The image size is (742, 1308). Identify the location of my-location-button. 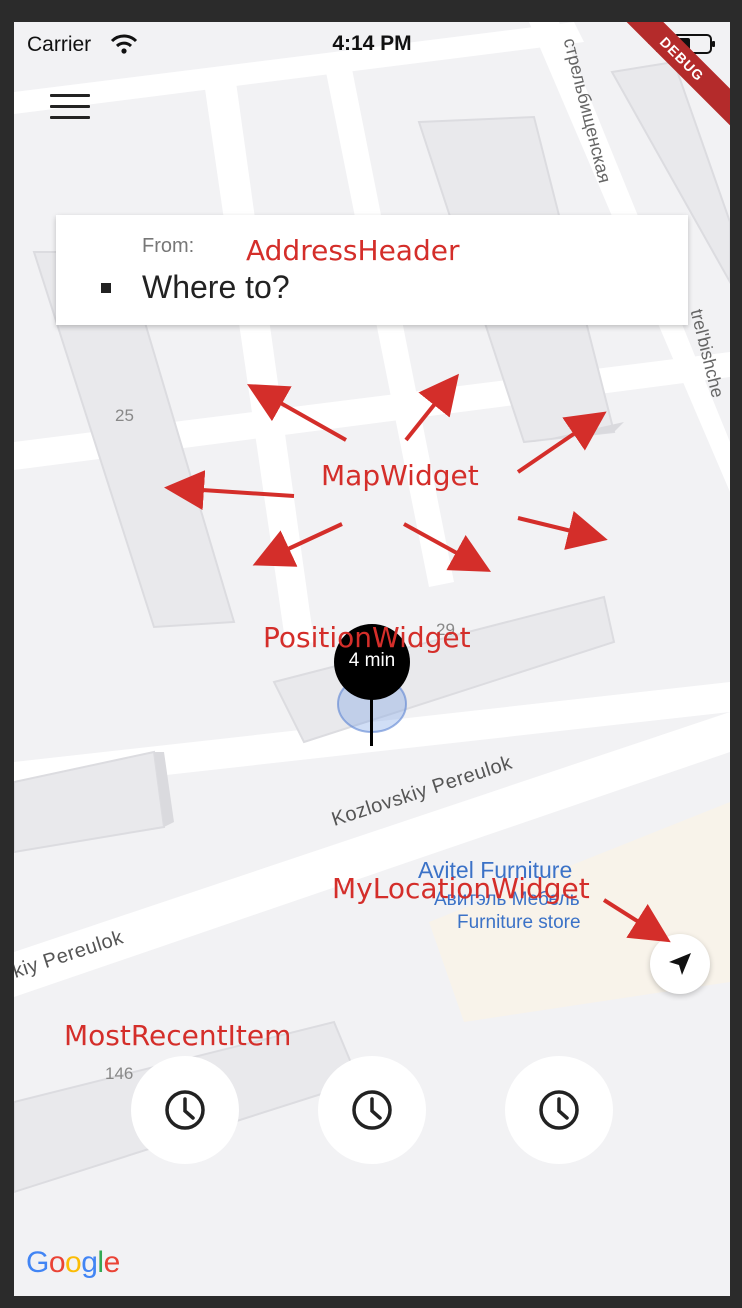
(680, 964).